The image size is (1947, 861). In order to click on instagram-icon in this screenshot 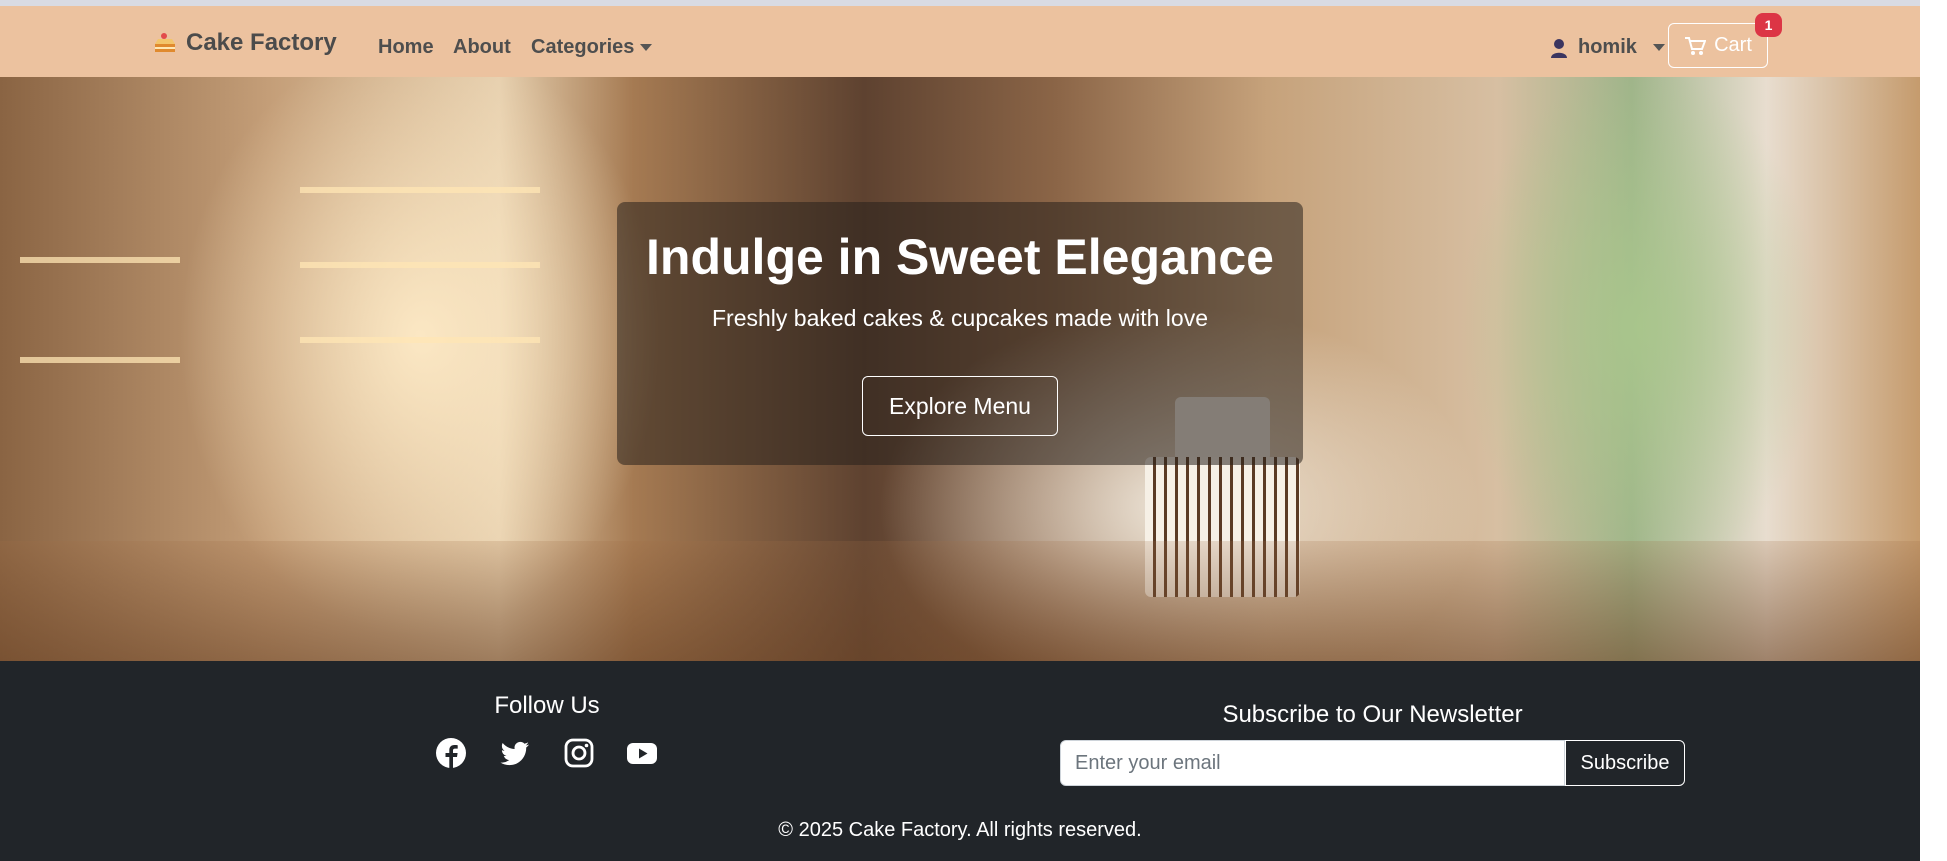, I will do `click(579, 753)`.